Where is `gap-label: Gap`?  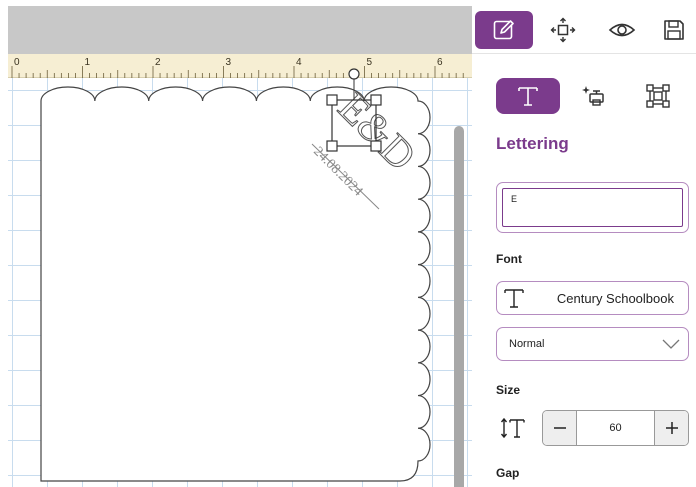
gap-label: Gap is located at coordinates (508, 473).